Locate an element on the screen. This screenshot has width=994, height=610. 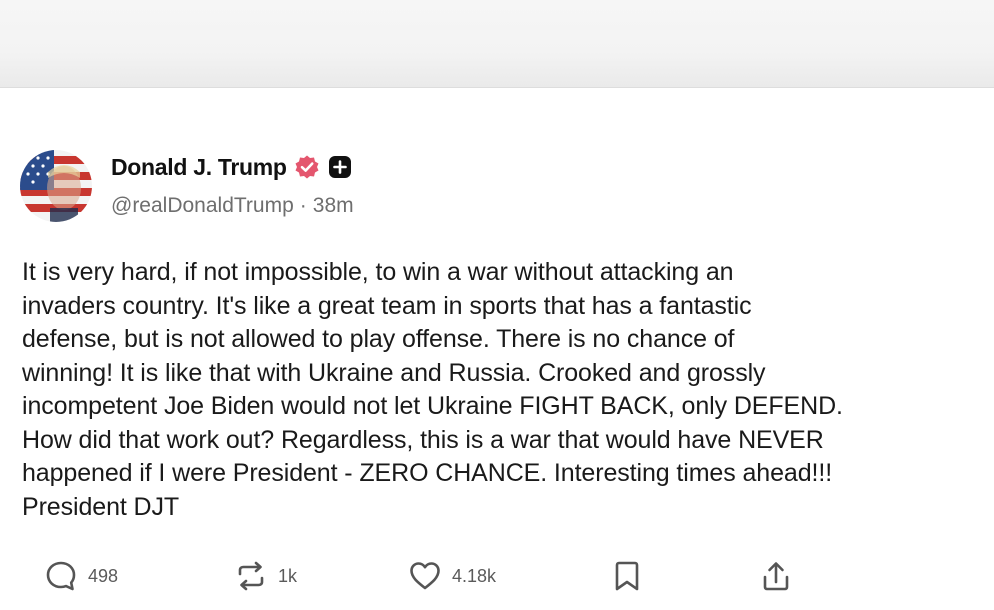
author-display-name: Donald J. Trump is located at coordinates (199, 167).